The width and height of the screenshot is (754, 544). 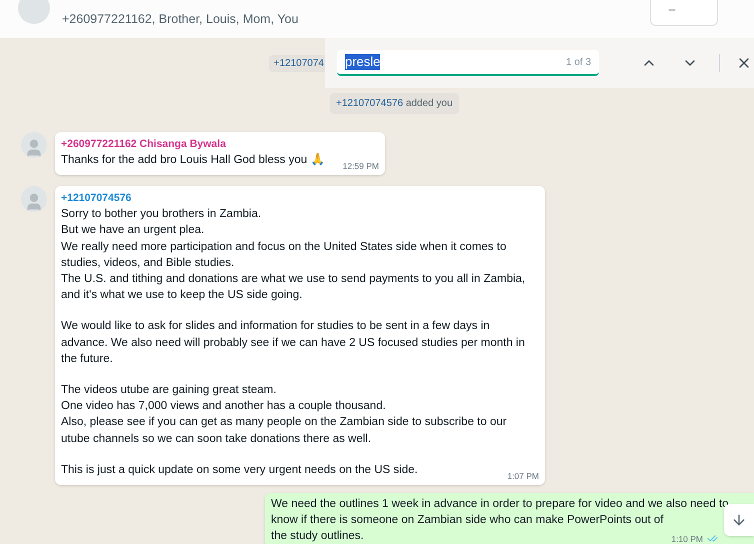 I want to click on message-time: 1:07 PM, so click(x=523, y=476).